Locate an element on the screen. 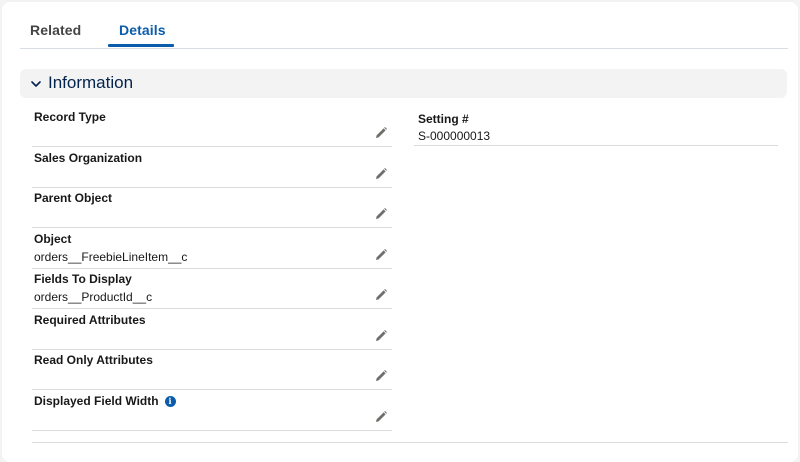  section-header-information: Information is located at coordinates (403, 83).